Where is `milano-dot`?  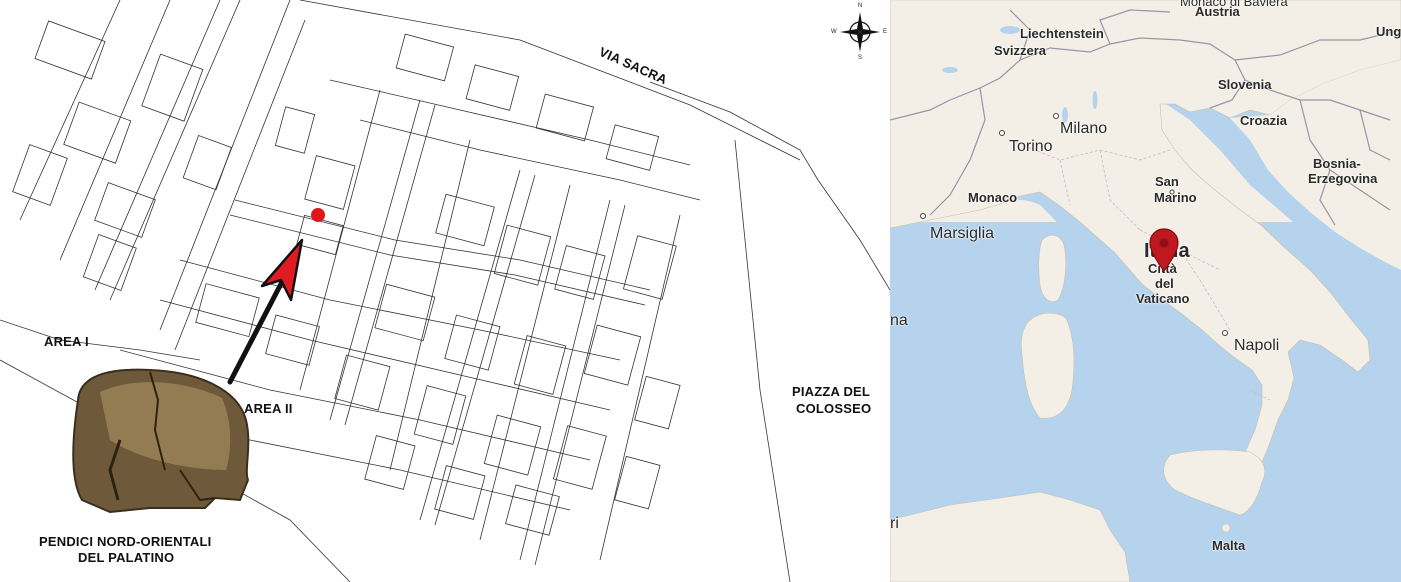
milano-dot is located at coordinates (1056, 116).